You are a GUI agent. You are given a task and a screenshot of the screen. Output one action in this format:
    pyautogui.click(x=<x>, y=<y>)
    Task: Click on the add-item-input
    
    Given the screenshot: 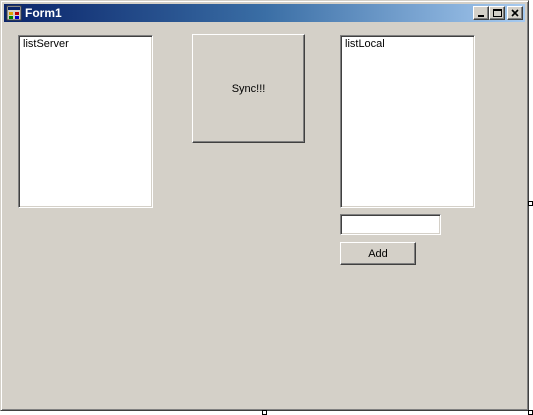 What is the action you would take?
    pyautogui.click(x=390, y=224)
    